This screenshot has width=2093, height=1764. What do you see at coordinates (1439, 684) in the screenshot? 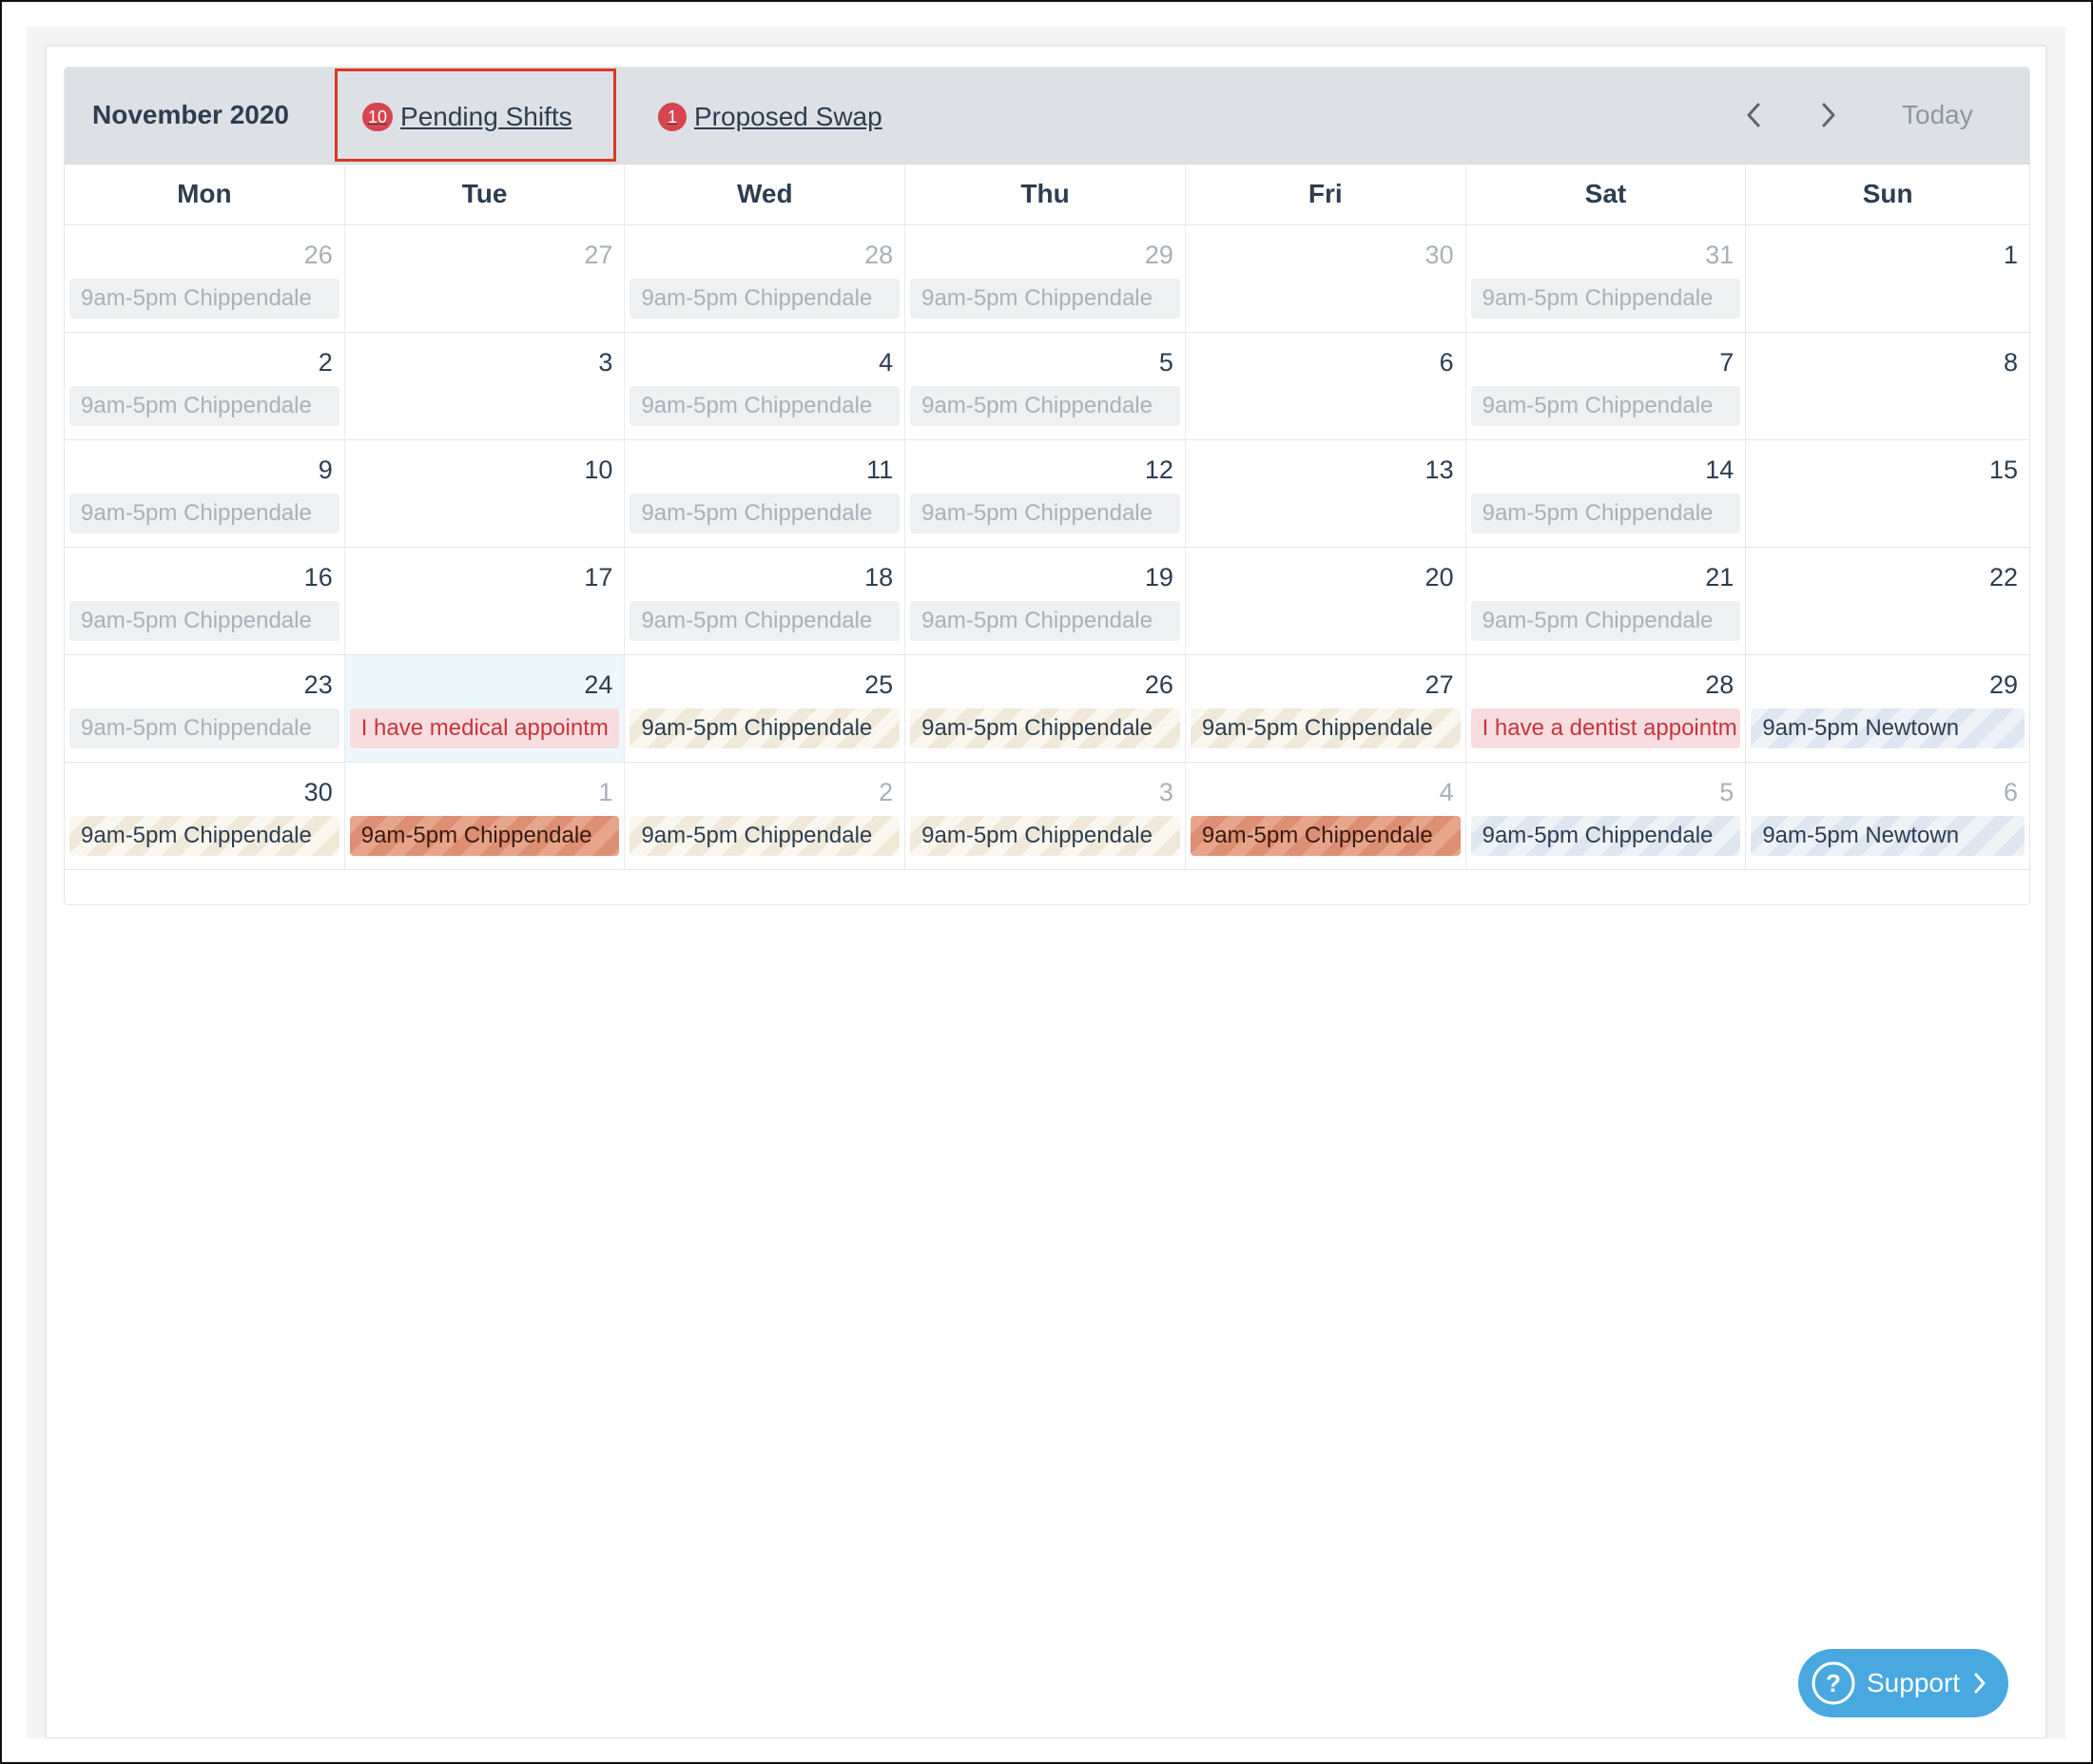
I see `day-number: 27` at bounding box center [1439, 684].